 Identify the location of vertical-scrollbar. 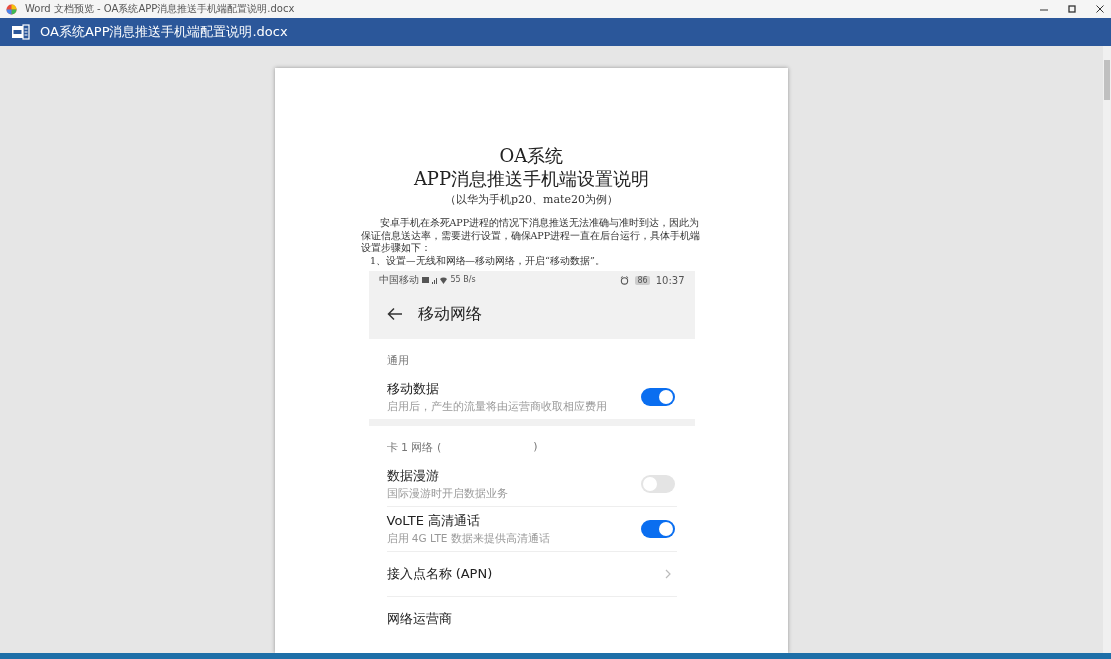
(1107, 349).